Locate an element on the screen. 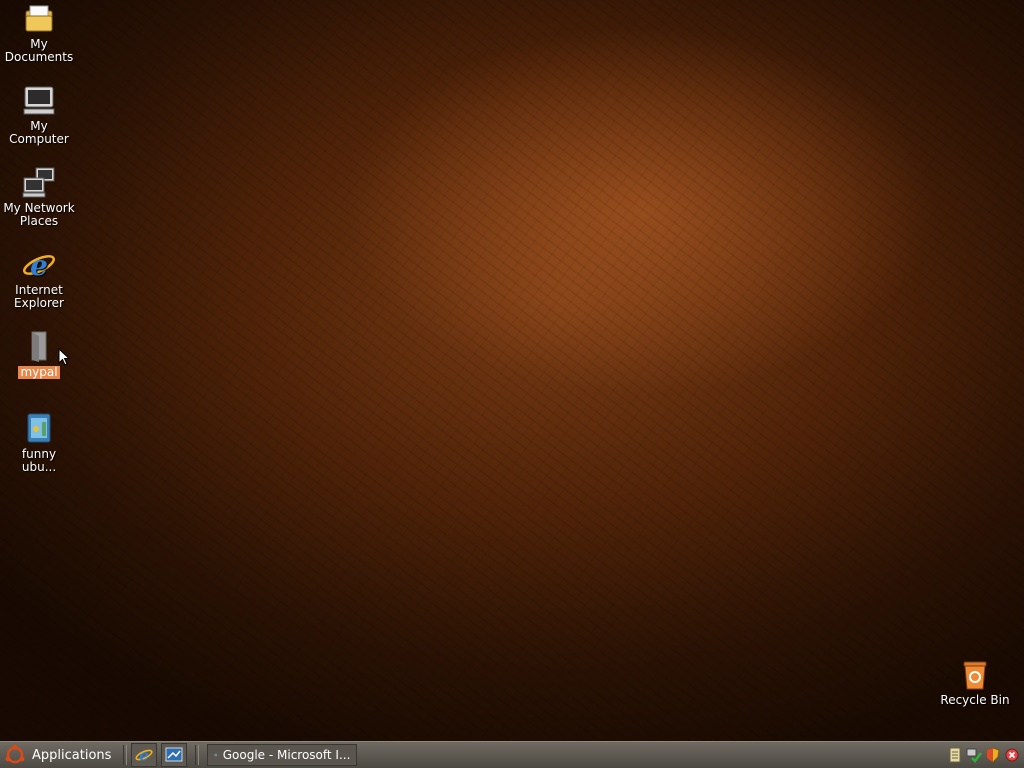 This screenshot has height=768, width=1024. recycle-bin-icon is located at coordinates (975, 675).